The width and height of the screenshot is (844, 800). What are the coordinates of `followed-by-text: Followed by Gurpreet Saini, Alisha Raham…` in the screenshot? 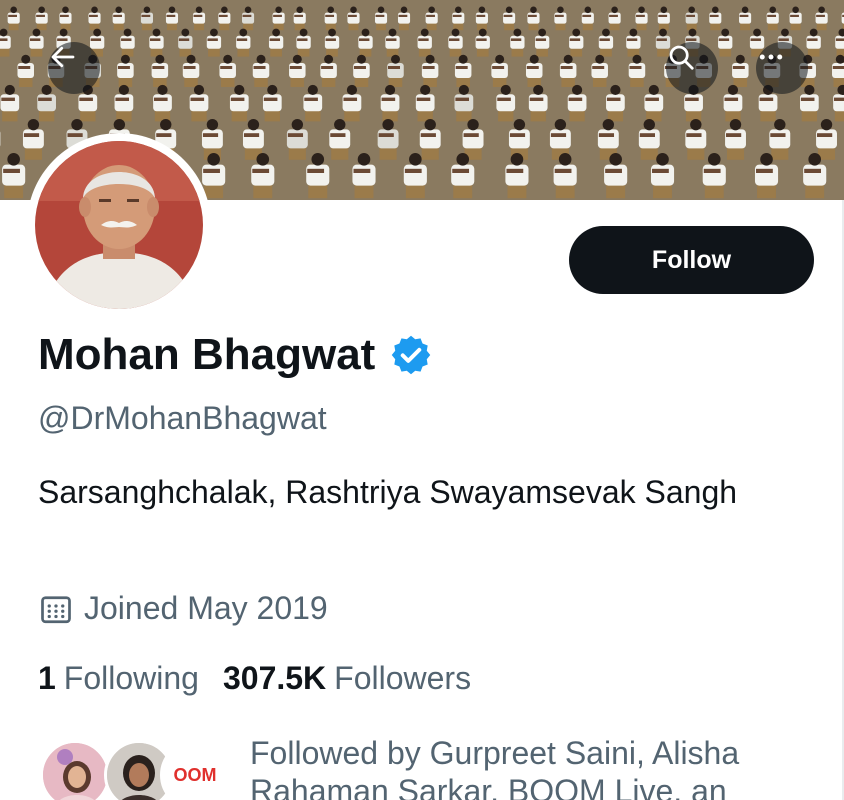 It's located at (545, 767).